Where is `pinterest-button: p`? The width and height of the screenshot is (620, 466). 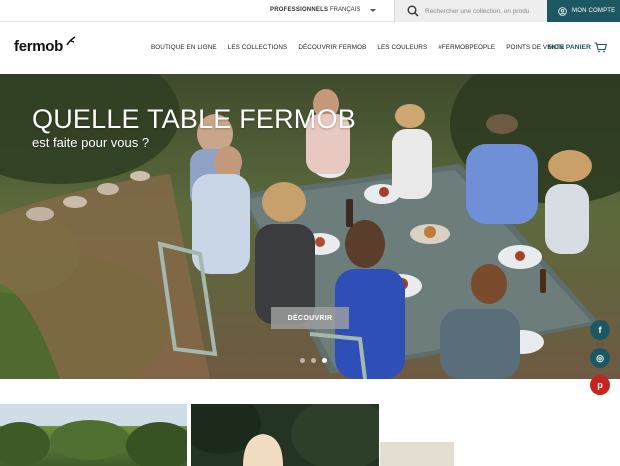
pinterest-button: p is located at coordinates (600, 385).